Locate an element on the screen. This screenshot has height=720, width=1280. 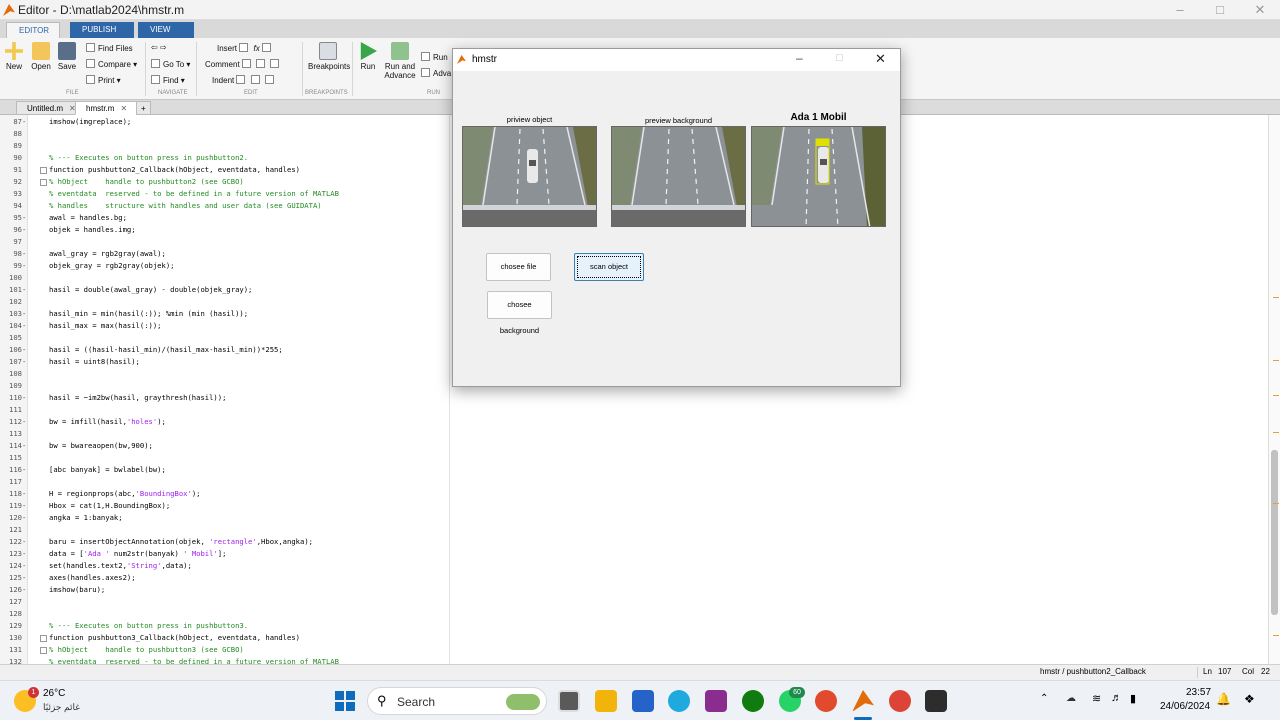
file-explorer-icon is located at coordinates (606, 701).